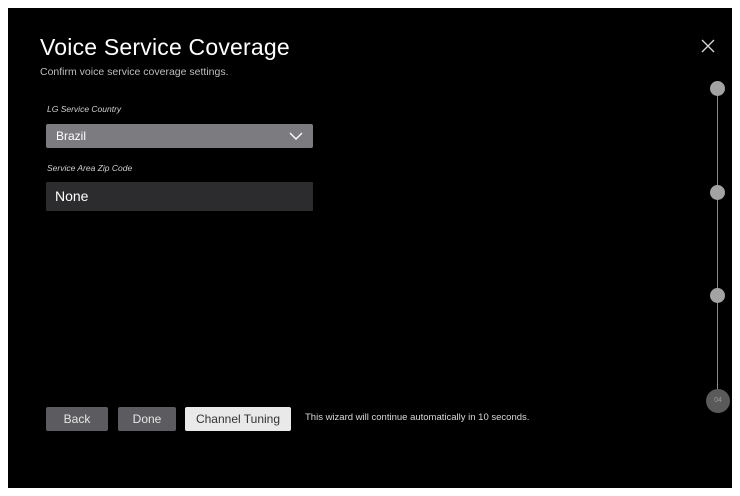 The height and width of the screenshot is (496, 740). Describe the element at coordinates (134, 72) in the screenshot. I see `page-subtitle: Confirm voice service coverage settings.` at that location.